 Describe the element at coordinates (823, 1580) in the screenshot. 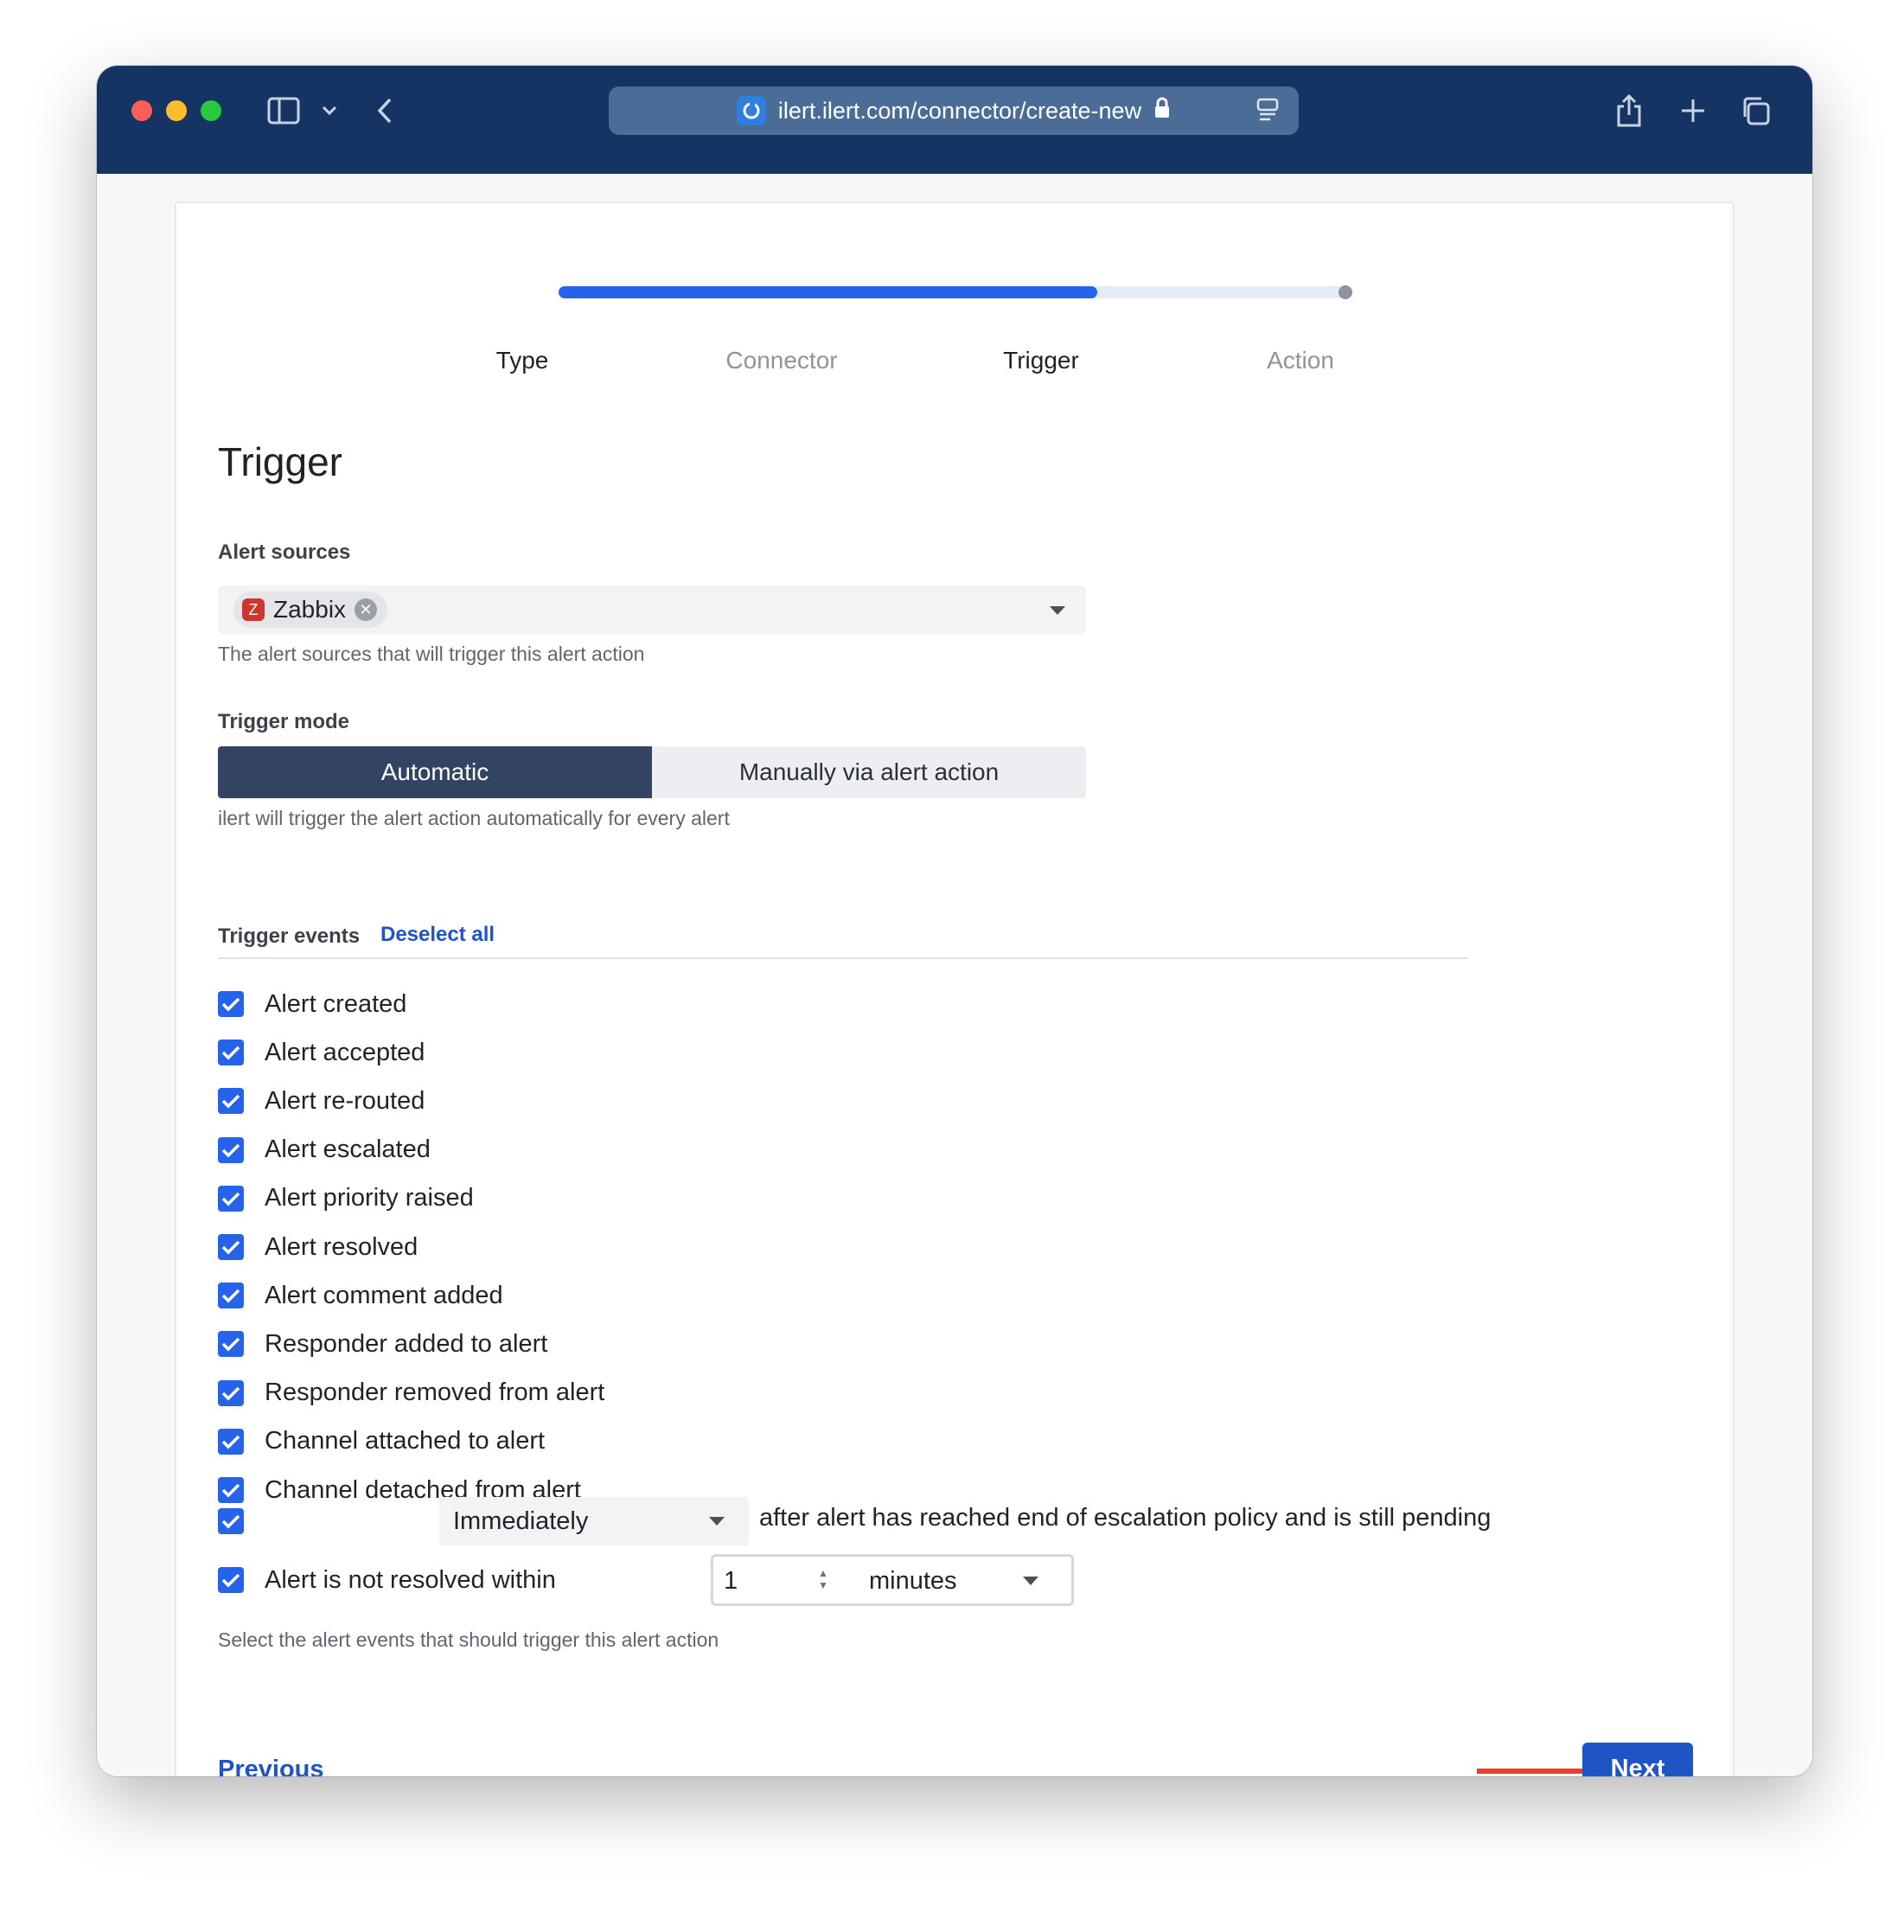

I see `number-stepper-icon: ▲ ▼` at that location.